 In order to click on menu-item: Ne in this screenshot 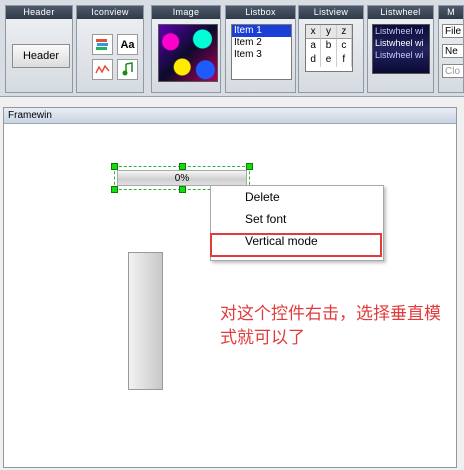, I will do `click(452, 51)`.